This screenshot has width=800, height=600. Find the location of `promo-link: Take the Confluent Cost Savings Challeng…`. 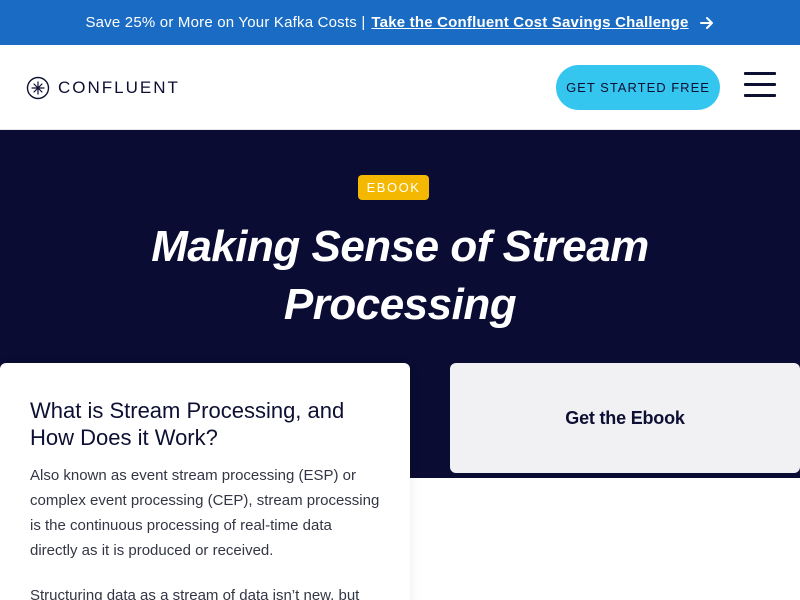

promo-link: Take the Confluent Cost Savings Challeng… is located at coordinates (529, 22).